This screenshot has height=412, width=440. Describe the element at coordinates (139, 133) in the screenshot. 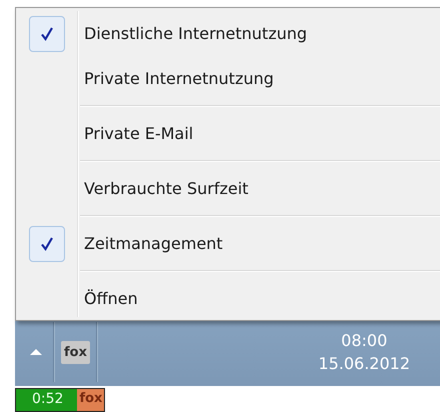

I see `menu-item: Private E-Mail` at that location.